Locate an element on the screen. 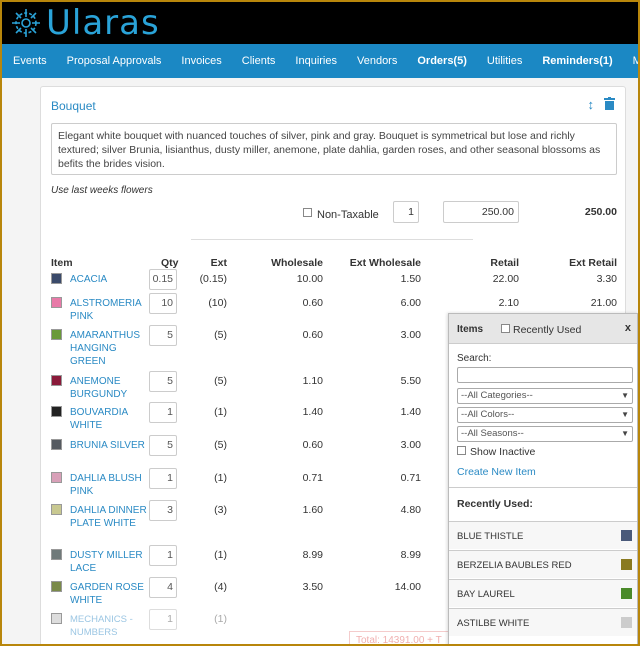 The image size is (640, 646). header-retail: Retail is located at coordinates (504, 263).